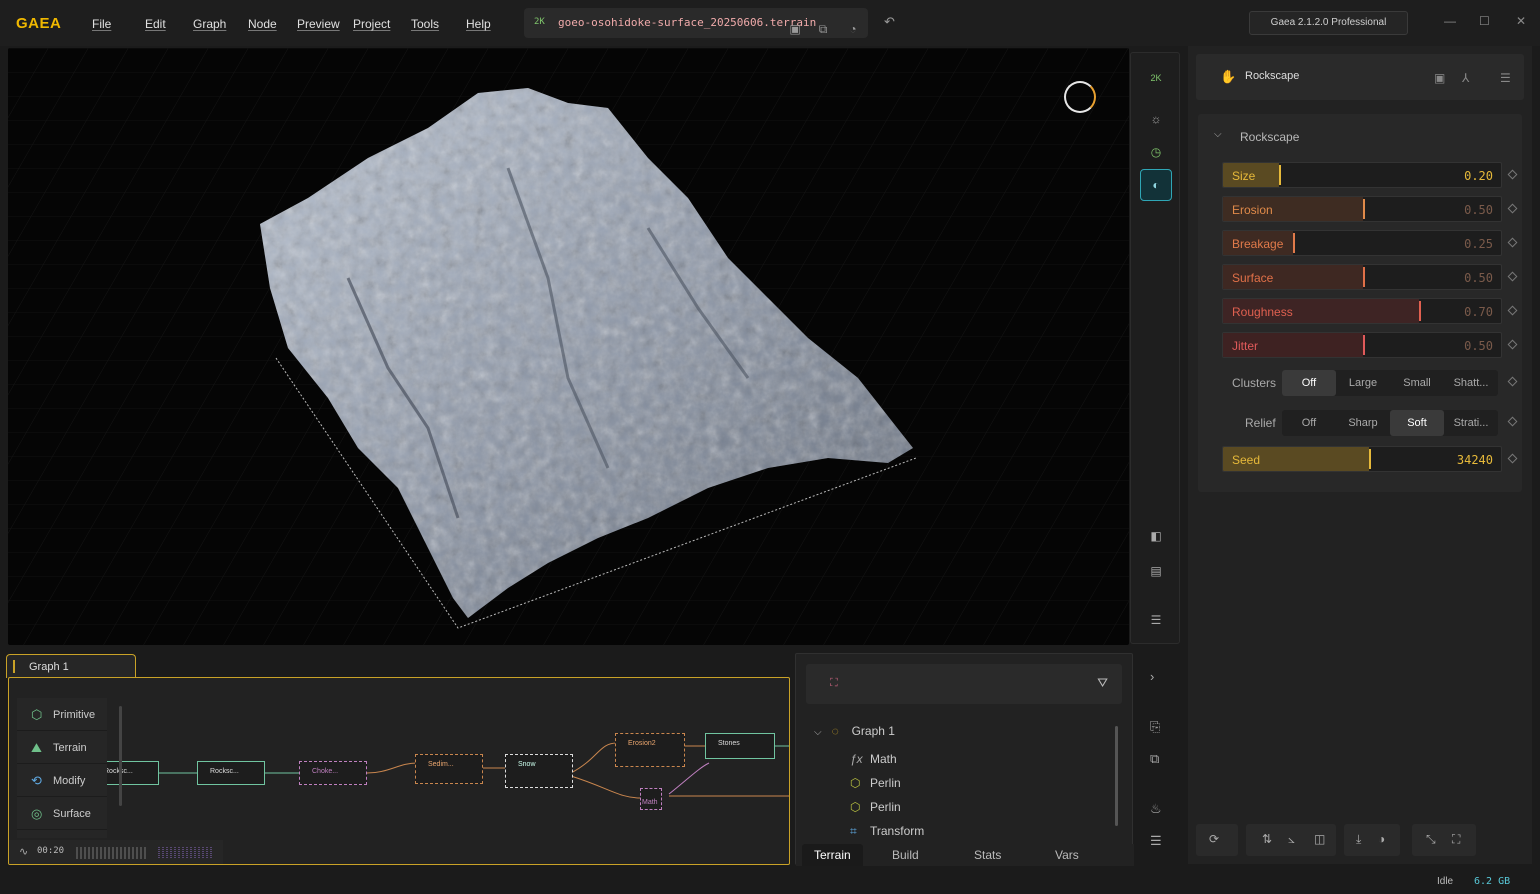 This screenshot has width=1540, height=894. What do you see at coordinates (1505, 78) in the screenshot?
I see `menu-icon: ☰` at bounding box center [1505, 78].